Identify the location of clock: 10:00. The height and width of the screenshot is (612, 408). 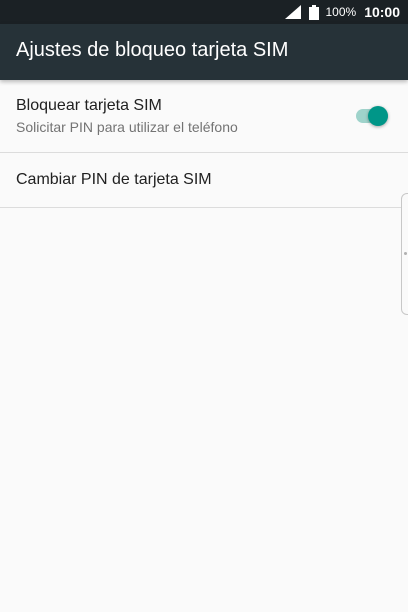
(382, 12).